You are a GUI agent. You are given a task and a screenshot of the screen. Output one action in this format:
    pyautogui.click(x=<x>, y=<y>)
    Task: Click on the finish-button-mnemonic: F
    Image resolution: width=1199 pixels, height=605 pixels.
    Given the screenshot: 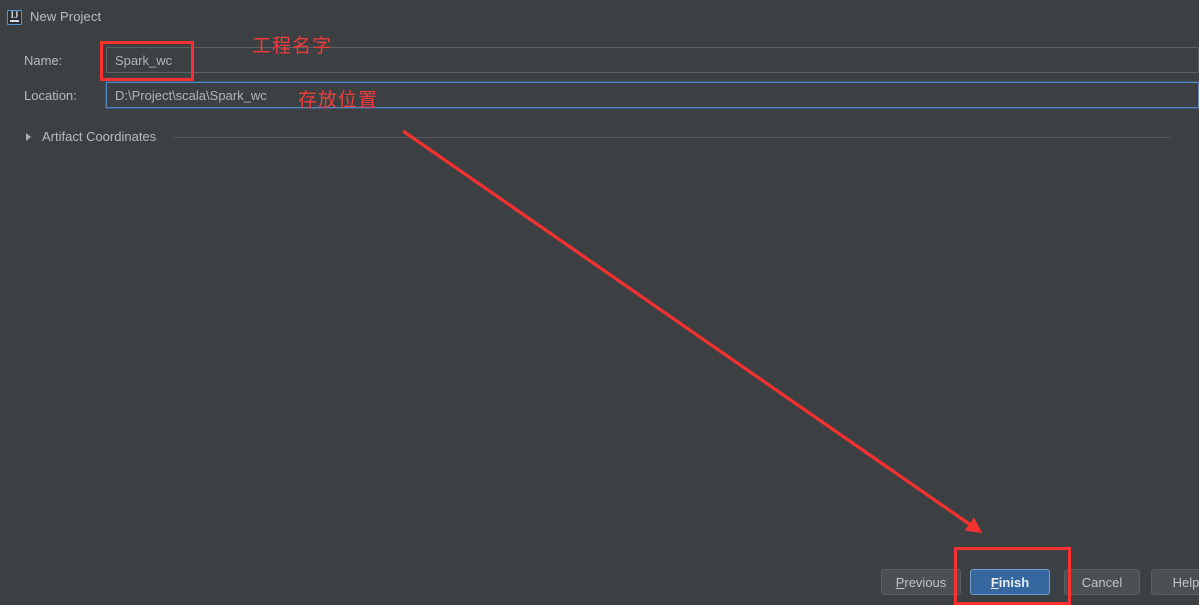 What is the action you would take?
    pyautogui.click(x=994, y=582)
    